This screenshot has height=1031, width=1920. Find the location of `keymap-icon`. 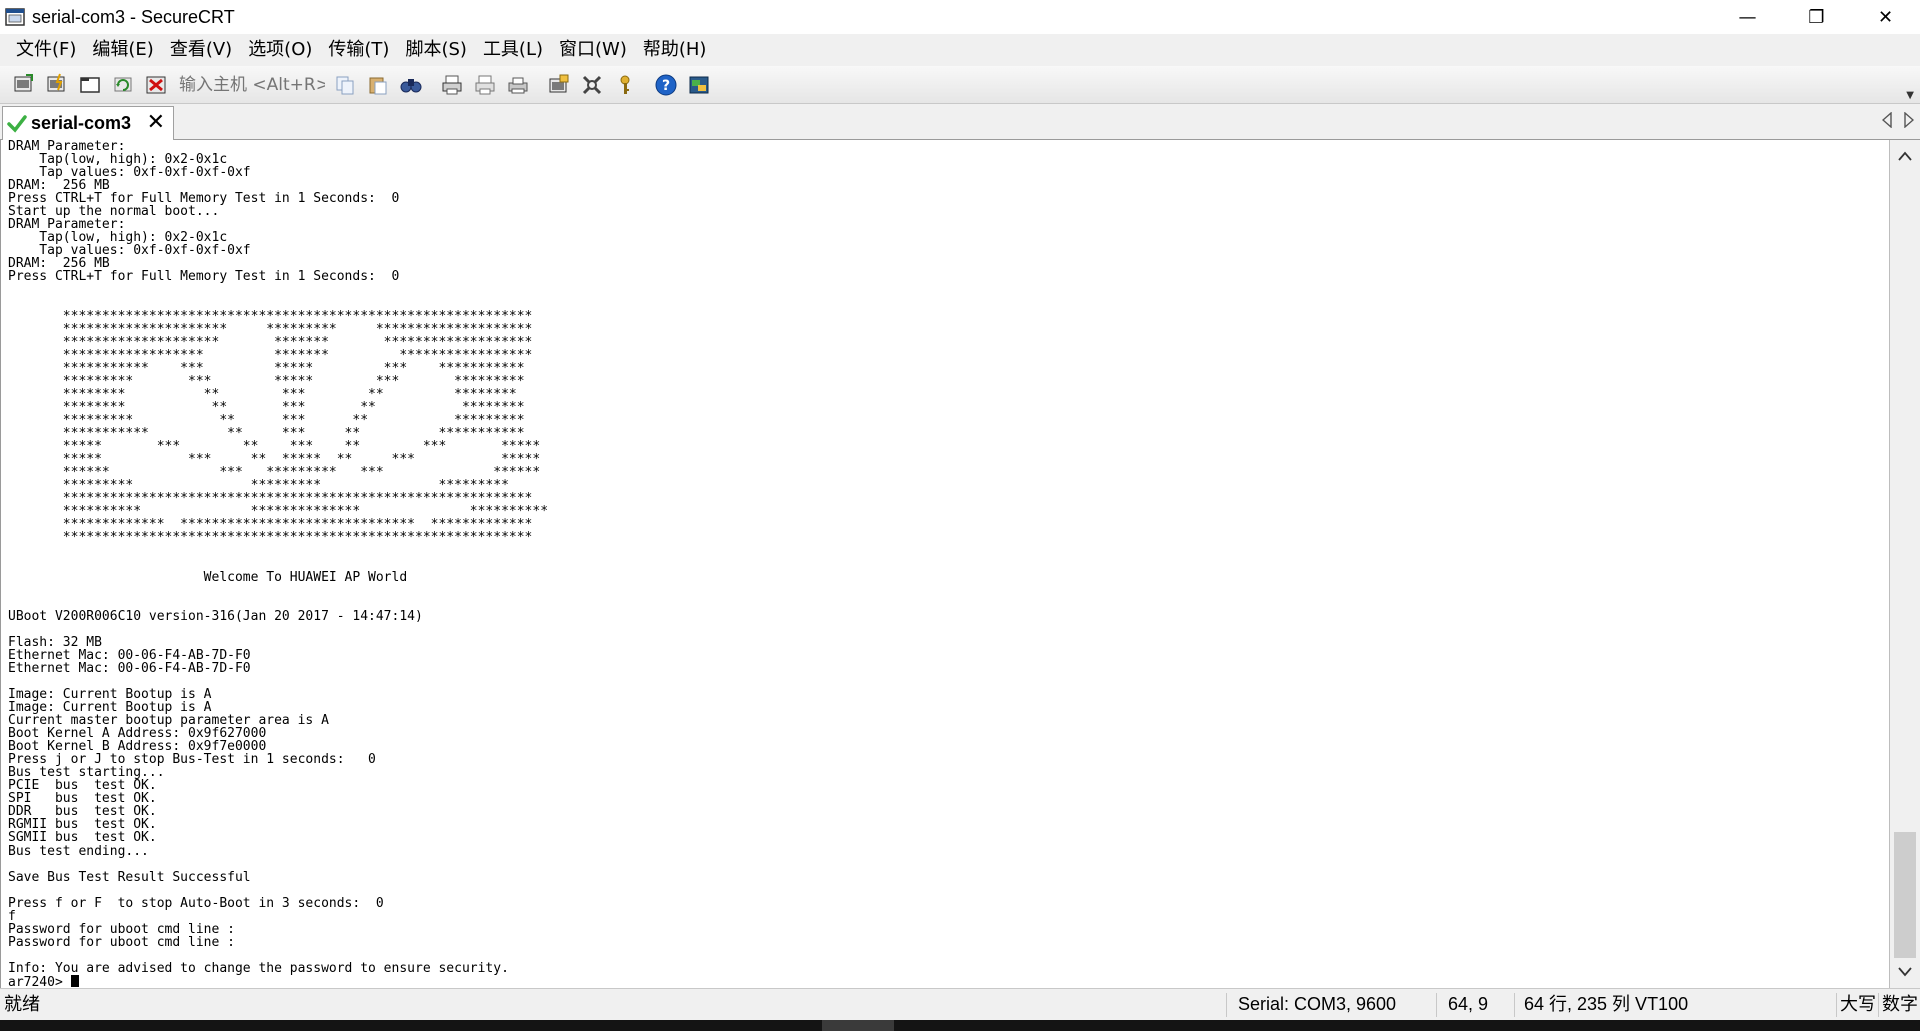

keymap-icon is located at coordinates (625, 85).